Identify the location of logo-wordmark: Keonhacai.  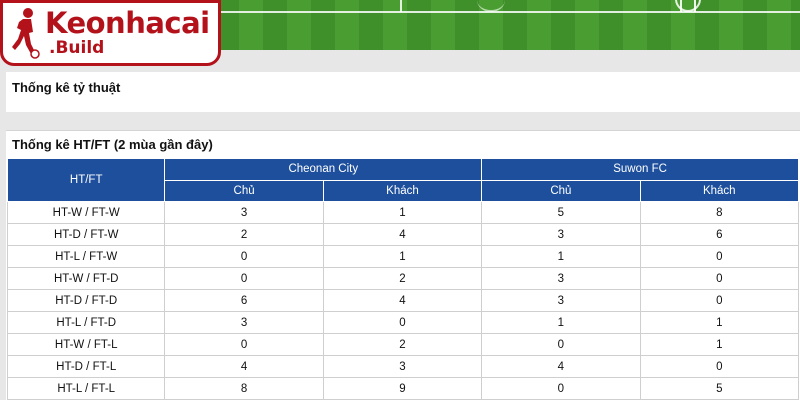
(127, 23).